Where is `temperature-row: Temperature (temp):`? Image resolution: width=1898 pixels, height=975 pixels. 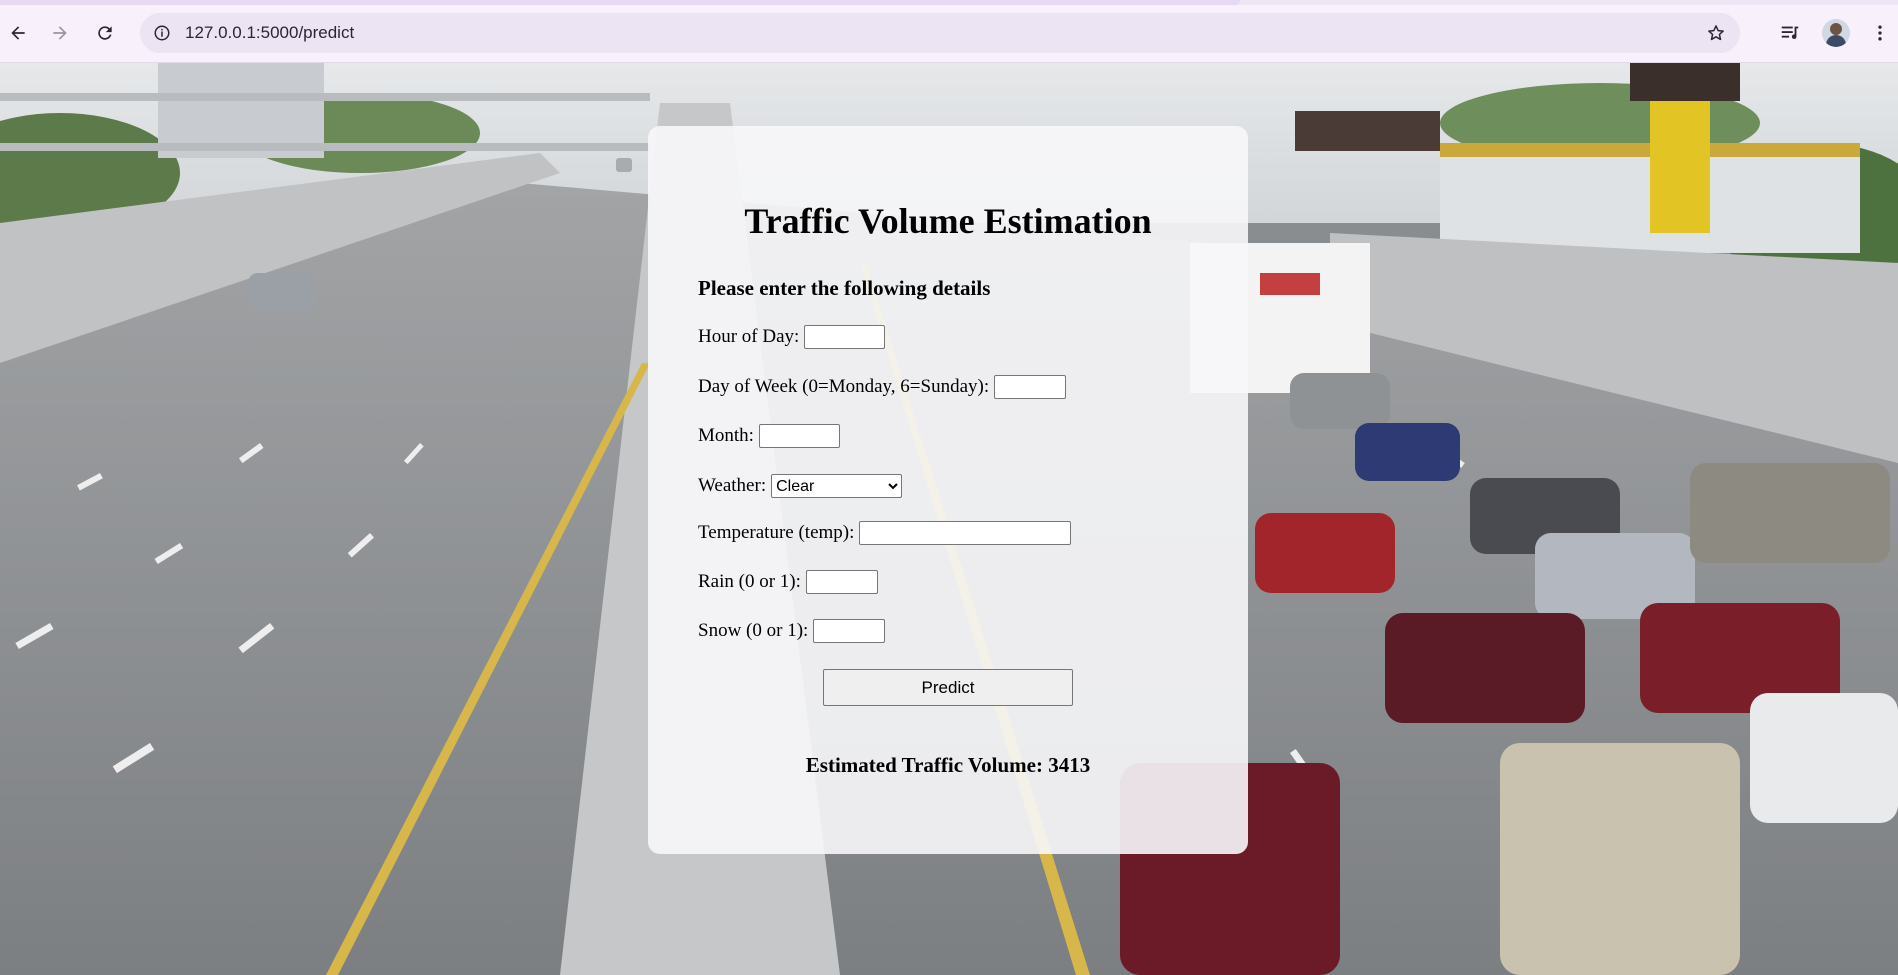 temperature-row: Temperature (temp): is located at coordinates (885, 533).